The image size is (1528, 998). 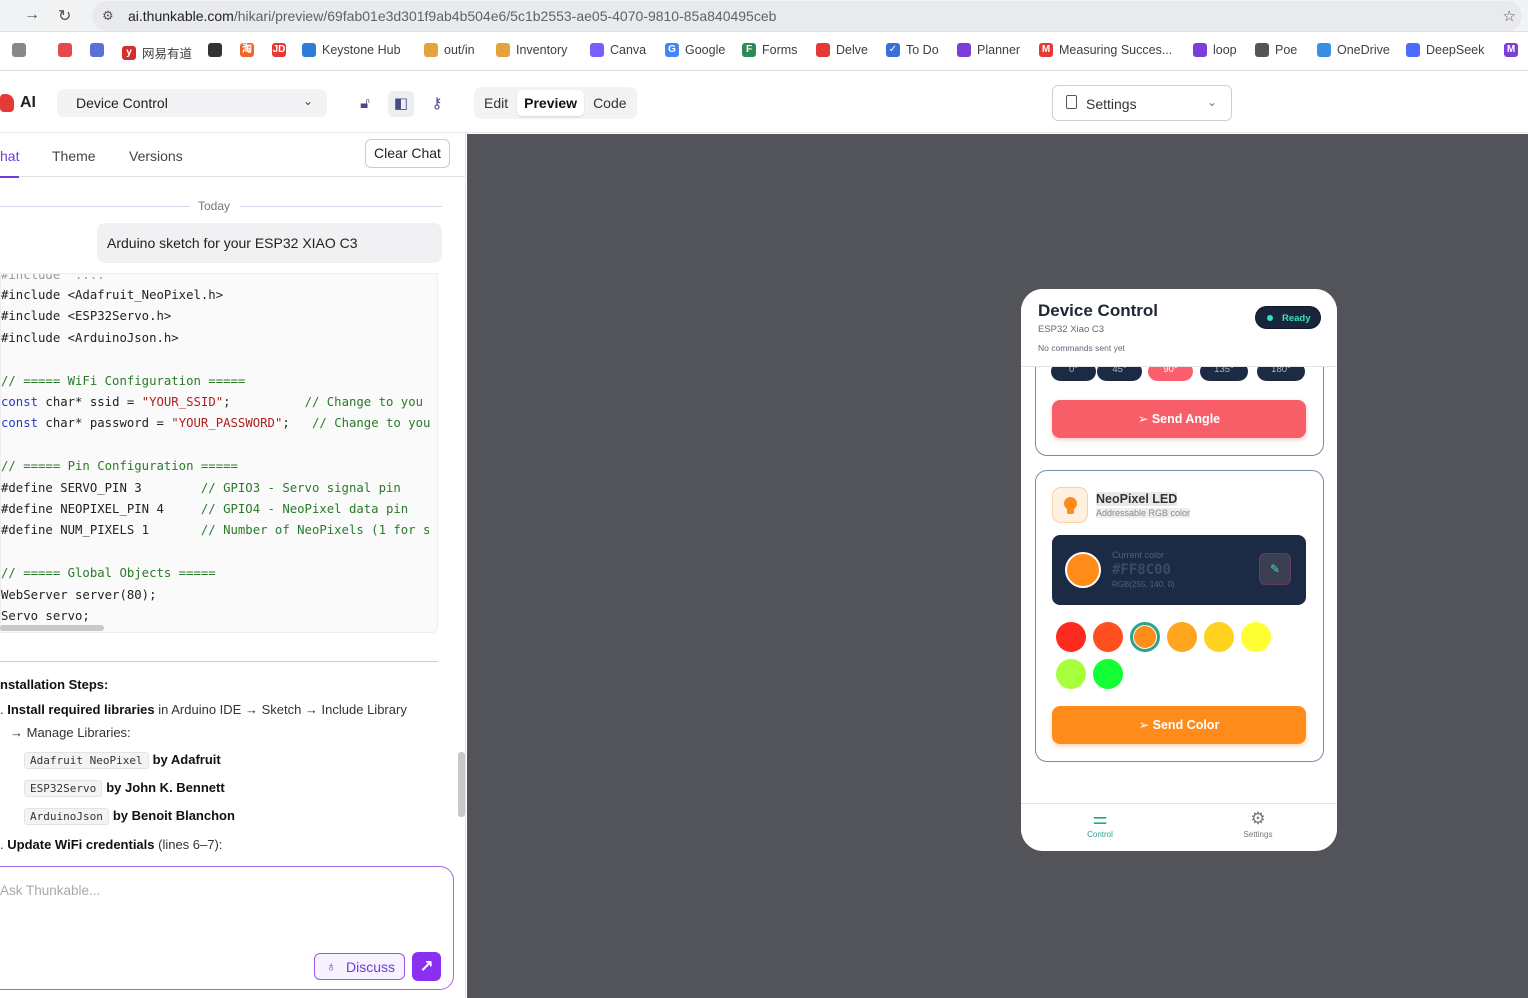 What do you see at coordinates (300, 487) in the screenshot?
I see `code-token: // GPIO3 - Servo signal pin` at bounding box center [300, 487].